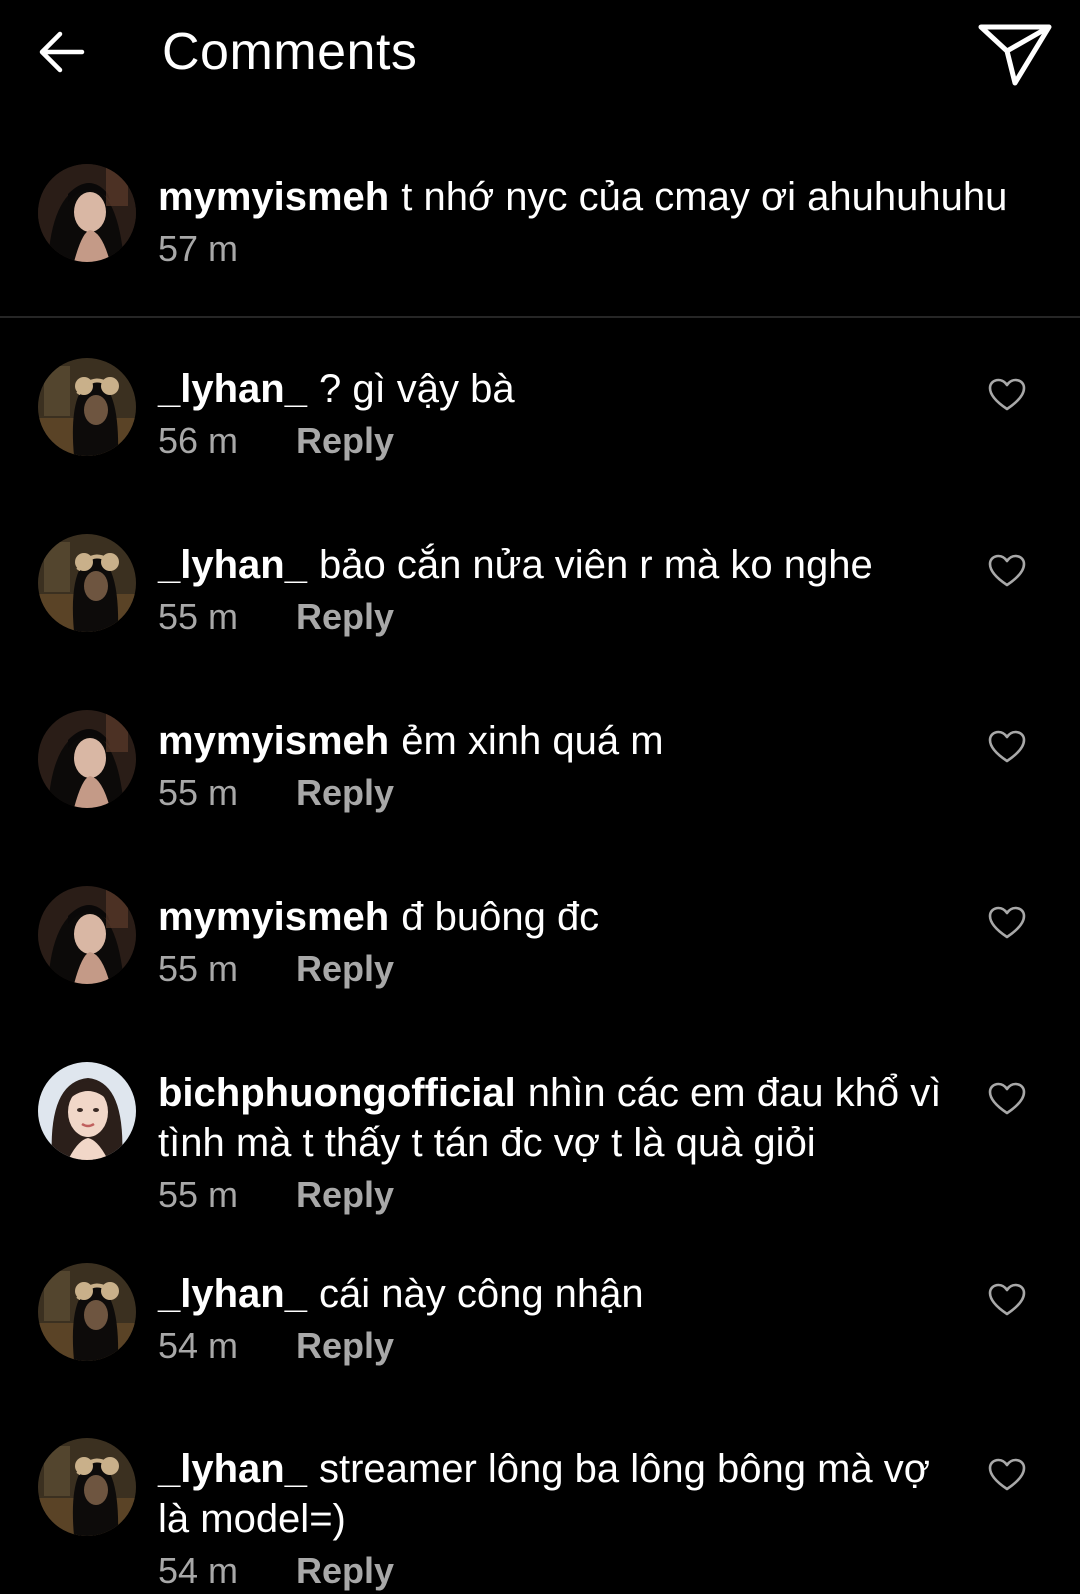 The width and height of the screenshot is (1080, 1594). Describe the element at coordinates (532, 741) in the screenshot. I see `comment-text: ẻm xinh quá m` at that location.